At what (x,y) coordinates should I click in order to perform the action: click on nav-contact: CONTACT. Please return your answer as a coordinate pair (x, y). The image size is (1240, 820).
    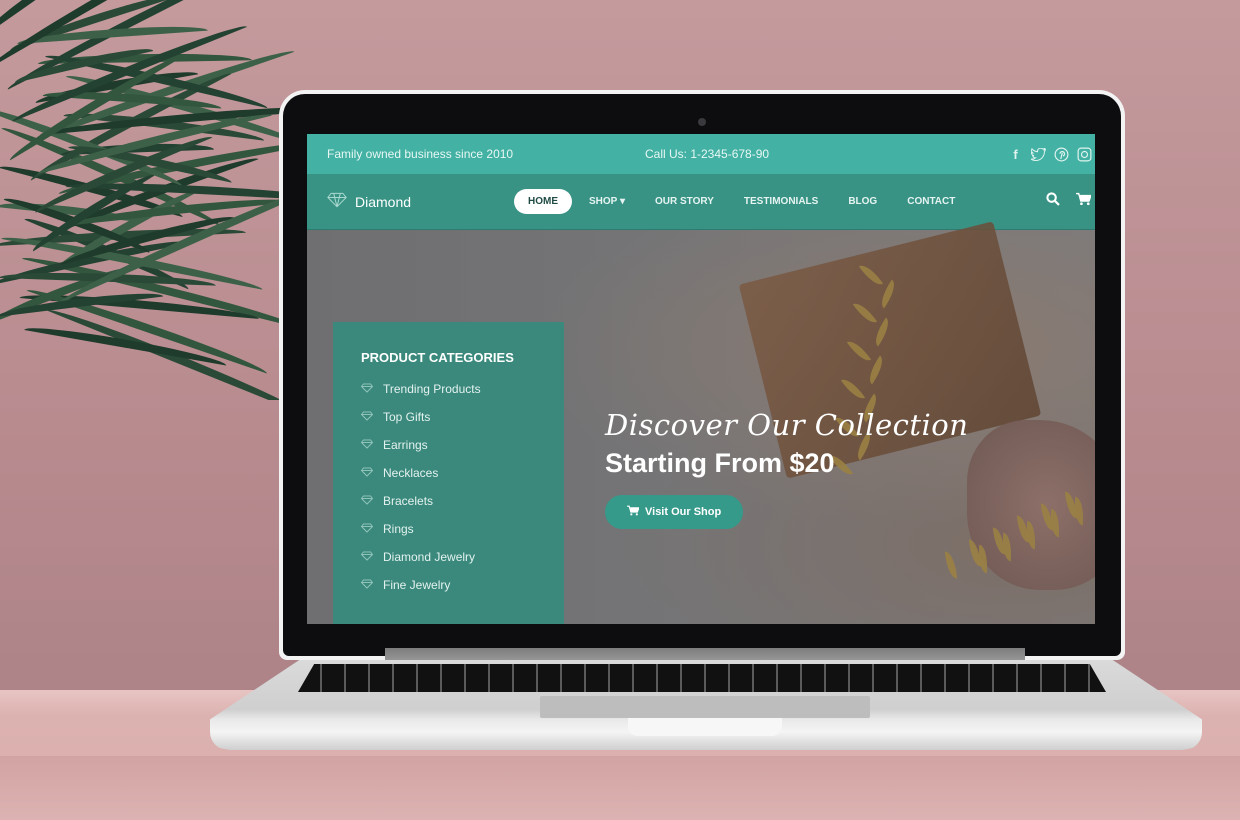
    Looking at the image, I should click on (931, 201).